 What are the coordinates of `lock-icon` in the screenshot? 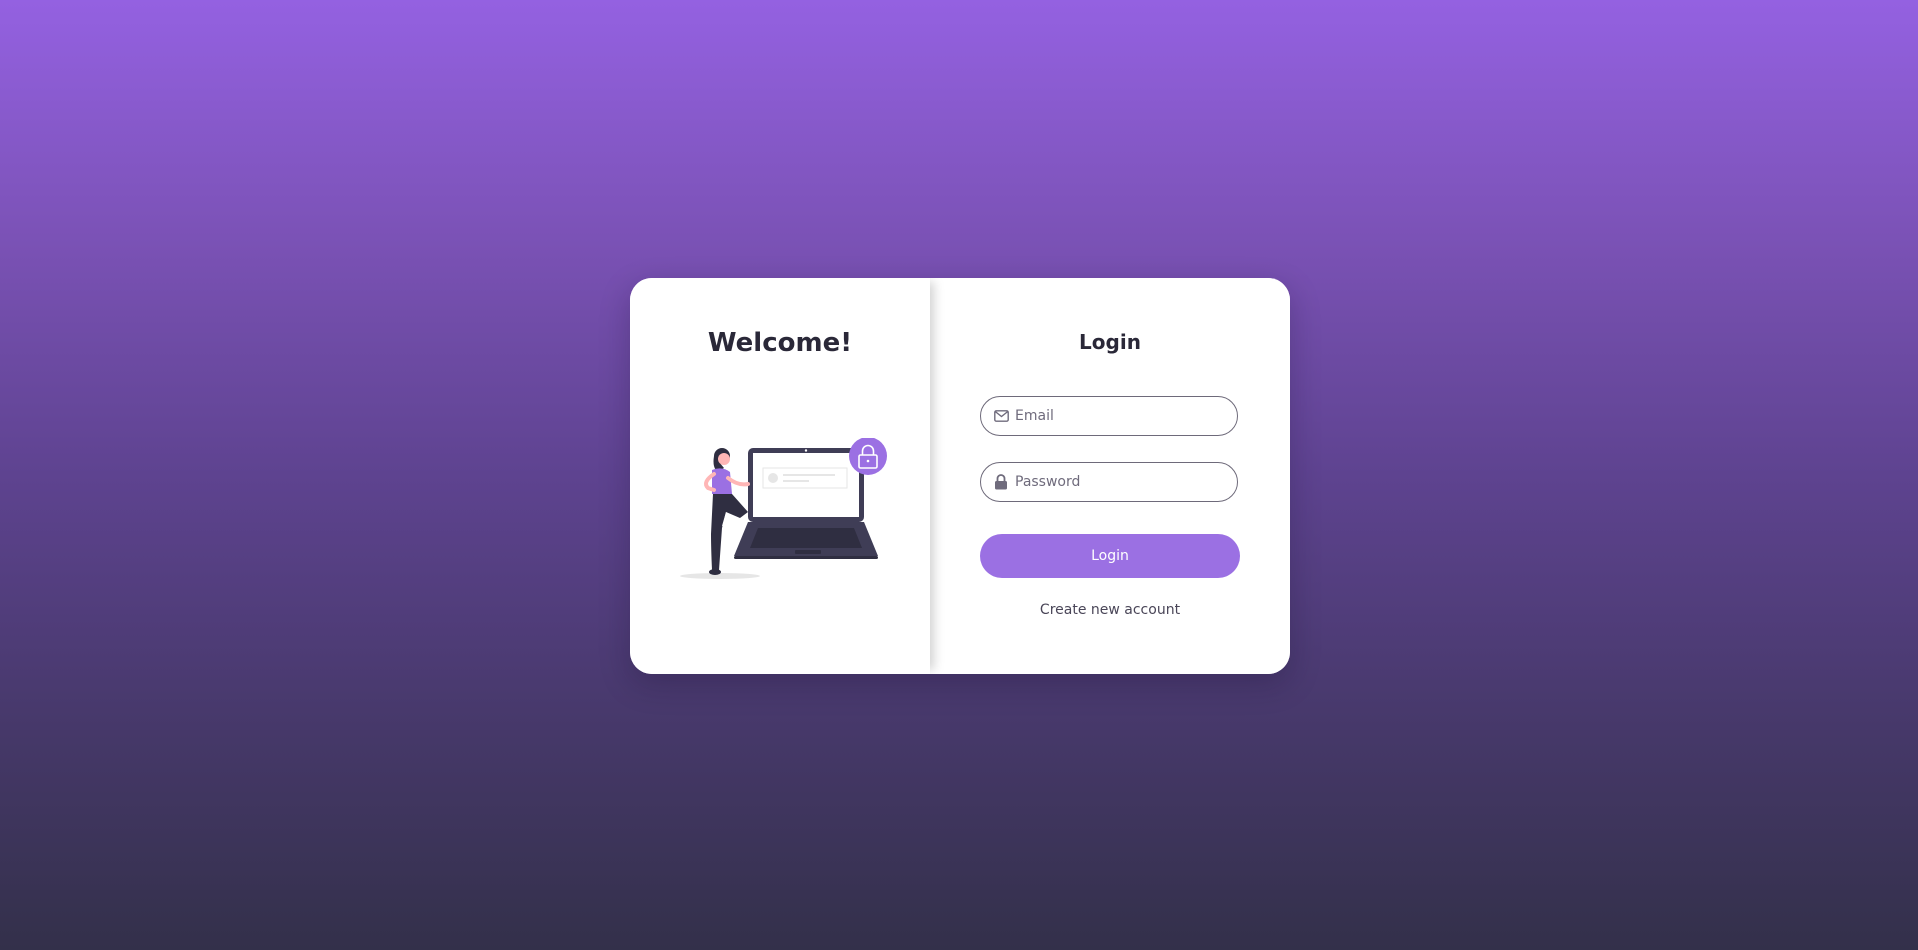 It's located at (1001, 482).